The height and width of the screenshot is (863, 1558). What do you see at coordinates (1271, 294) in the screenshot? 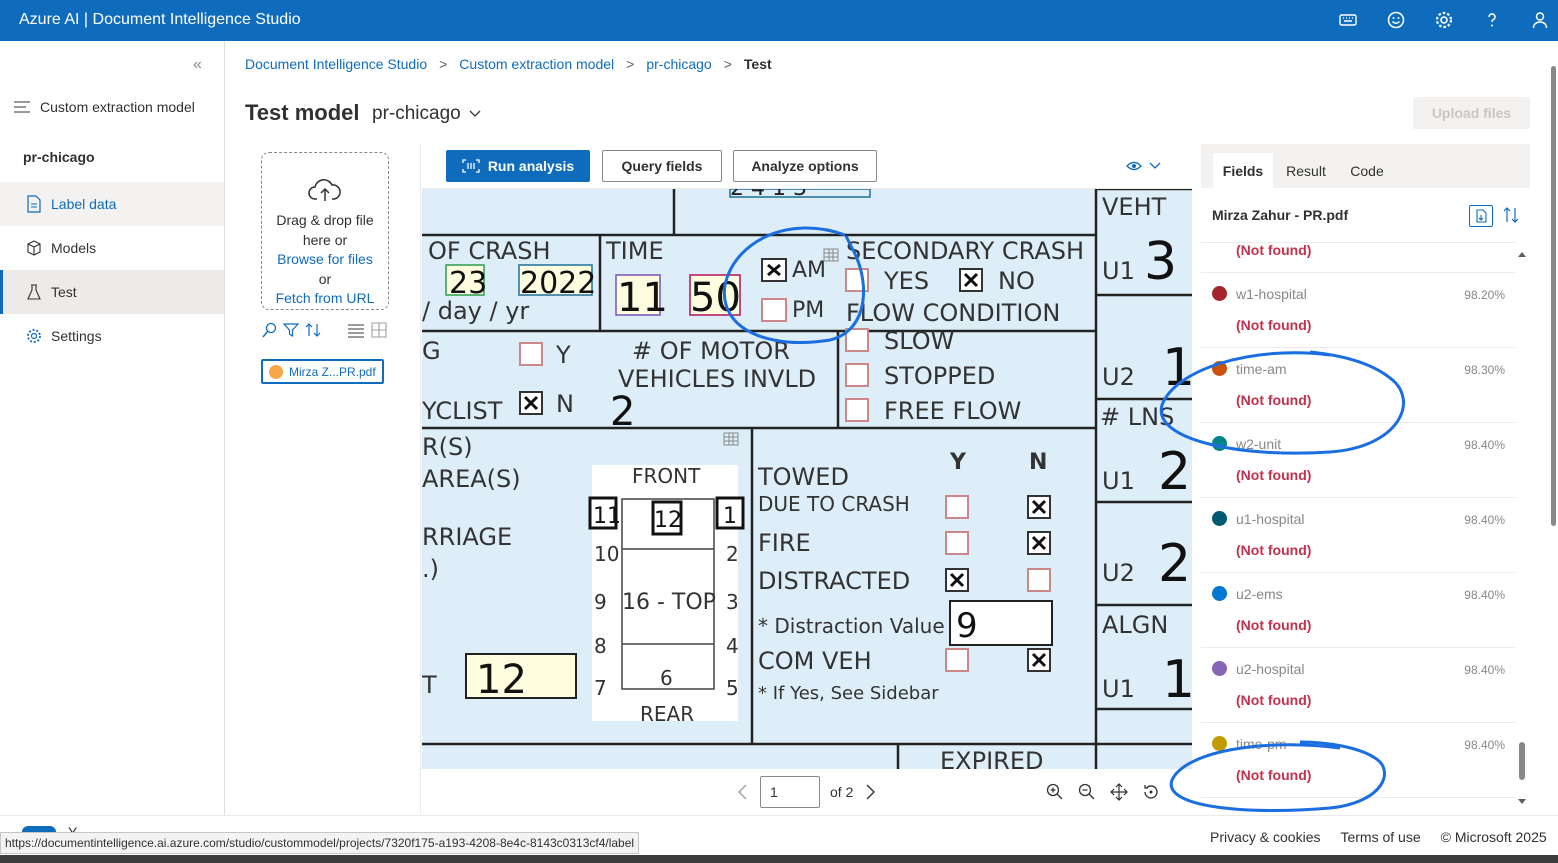
I see `field-name: w1-hospital` at bounding box center [1271, 294].